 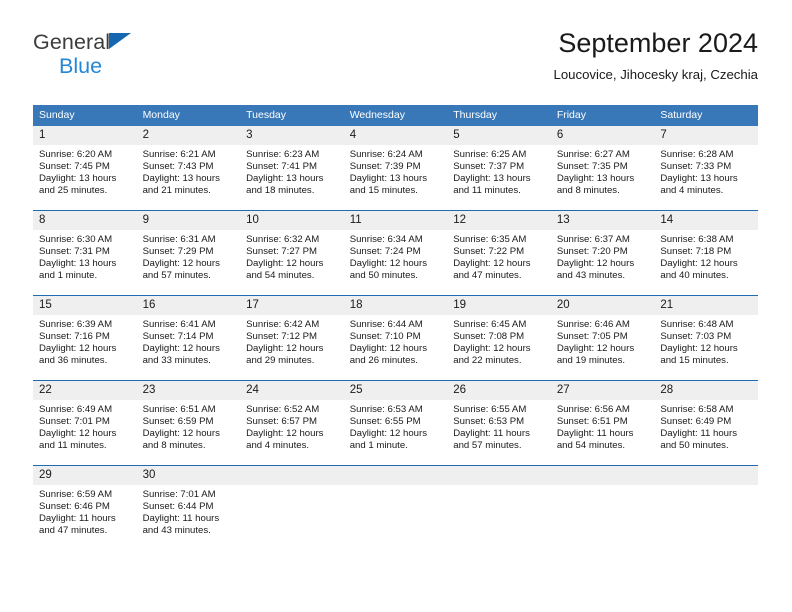 What do you see at coordinates (188, 390) in the screenshot?
I see `day-number: 23` at bounding box center [188, 390].